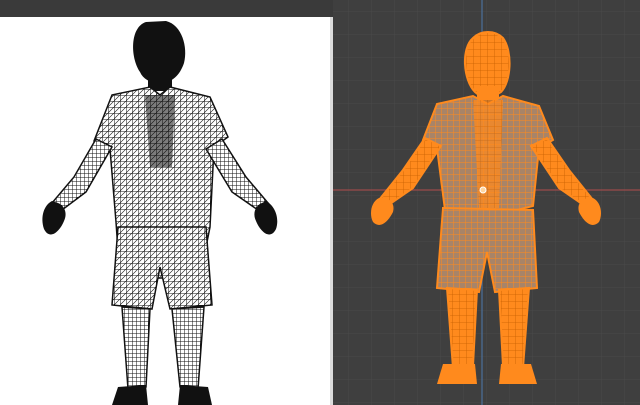 The width and height of the screenshot is (640, 405). I want to click on orange-right-shoe-shape, so click(518, 374).